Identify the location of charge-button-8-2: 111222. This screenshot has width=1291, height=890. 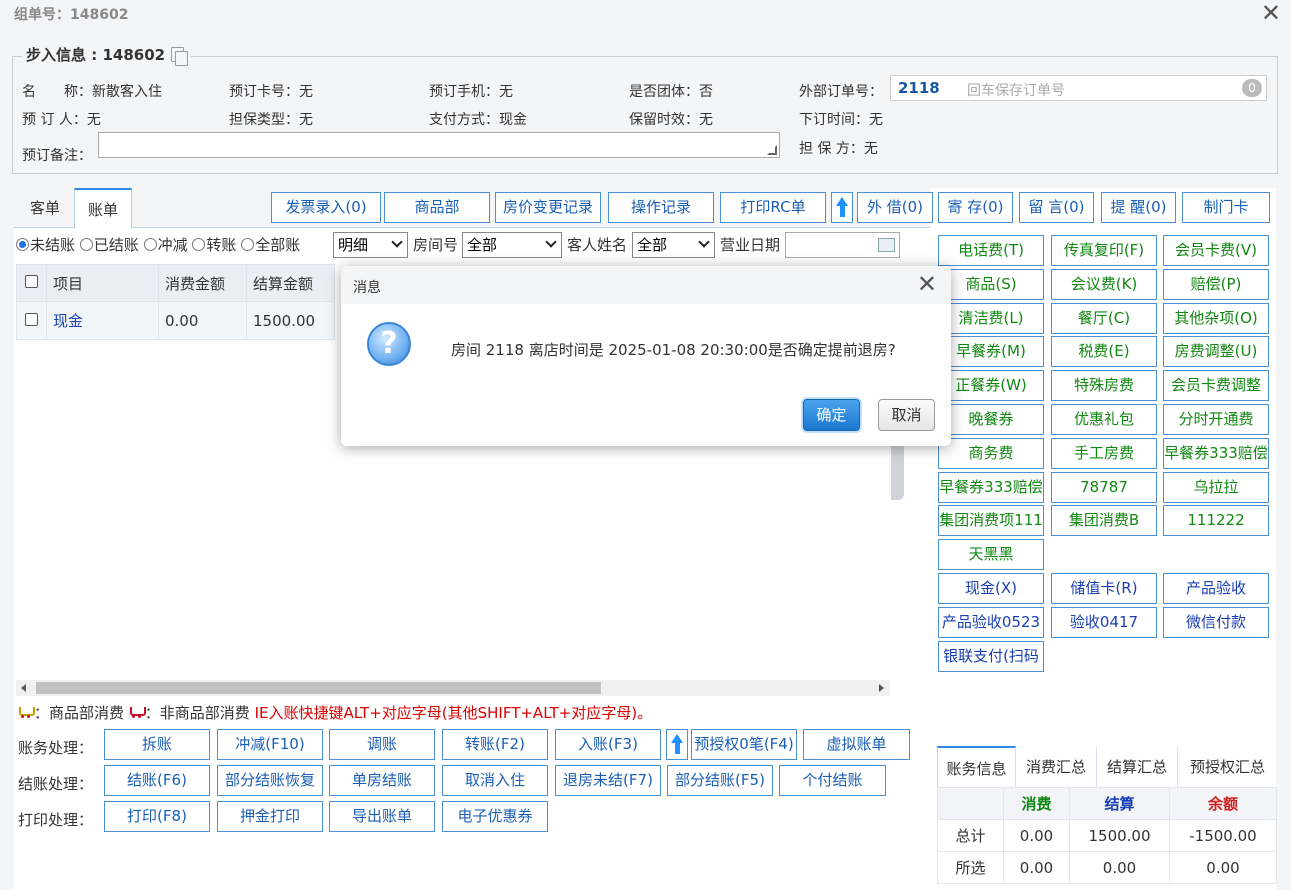
(1216, 520).